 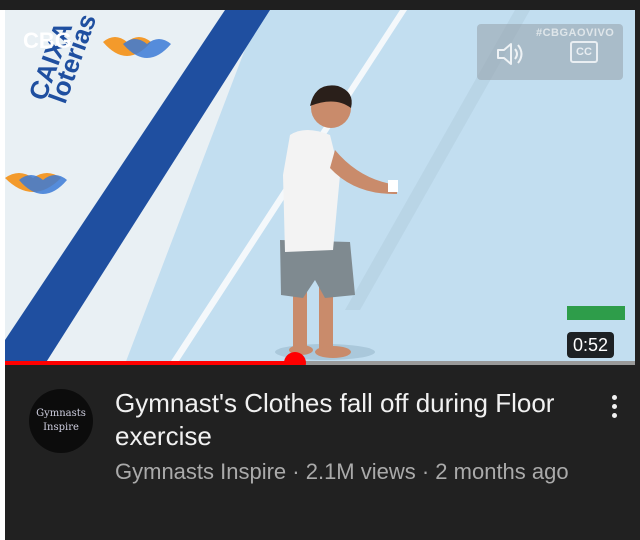 I want to click on channel-watermark: CBG, so click(x=47, y=40).